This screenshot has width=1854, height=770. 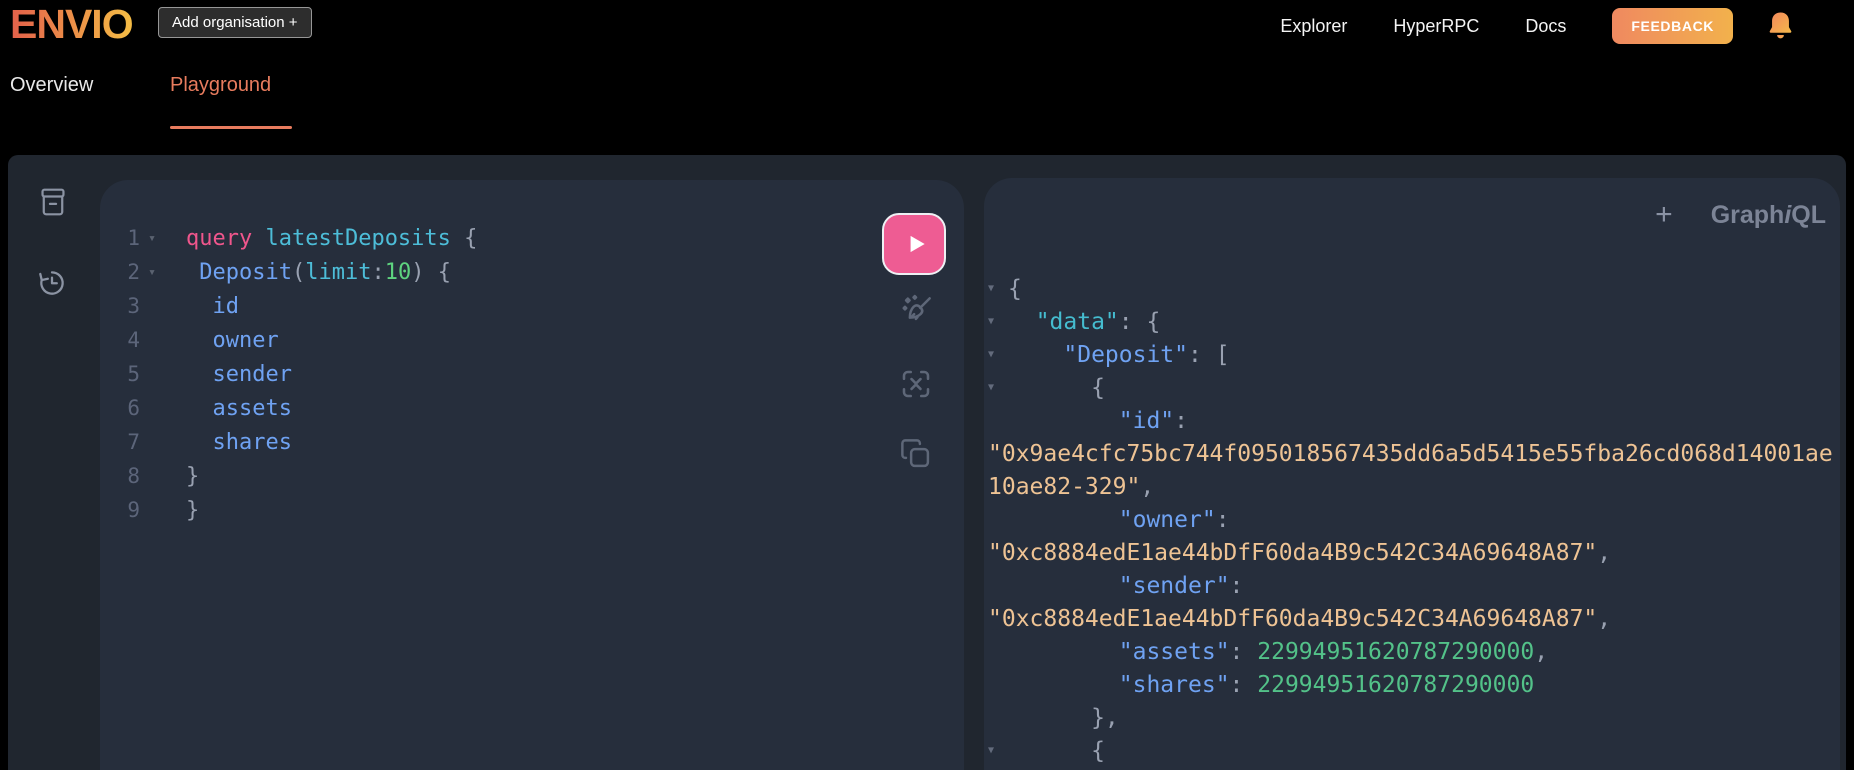 I want to click on code-token: owner, so click(x=245, y=340).